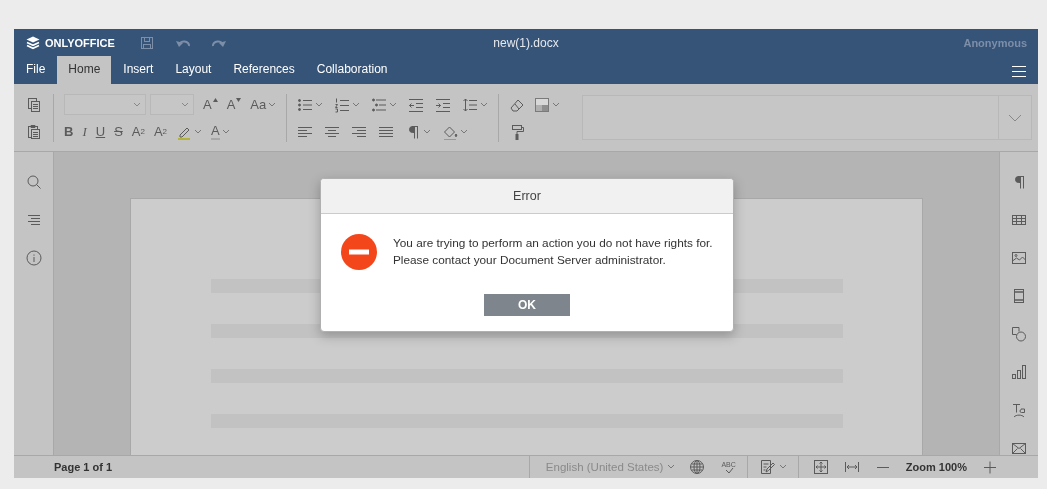  What do you see at coordinates (193, 70) in the screenshot?
I see `menu-tab: Layout` at bounding box center [193, 70].